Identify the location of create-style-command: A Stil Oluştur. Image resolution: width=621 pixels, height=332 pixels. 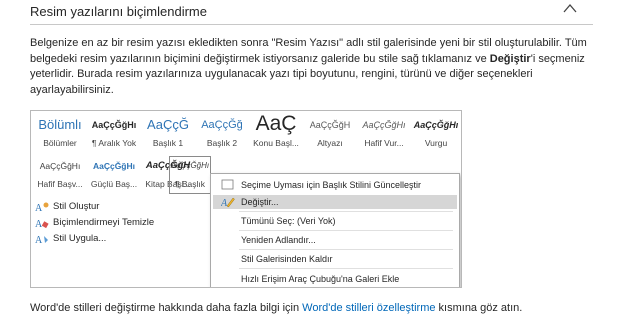
(95, 207).